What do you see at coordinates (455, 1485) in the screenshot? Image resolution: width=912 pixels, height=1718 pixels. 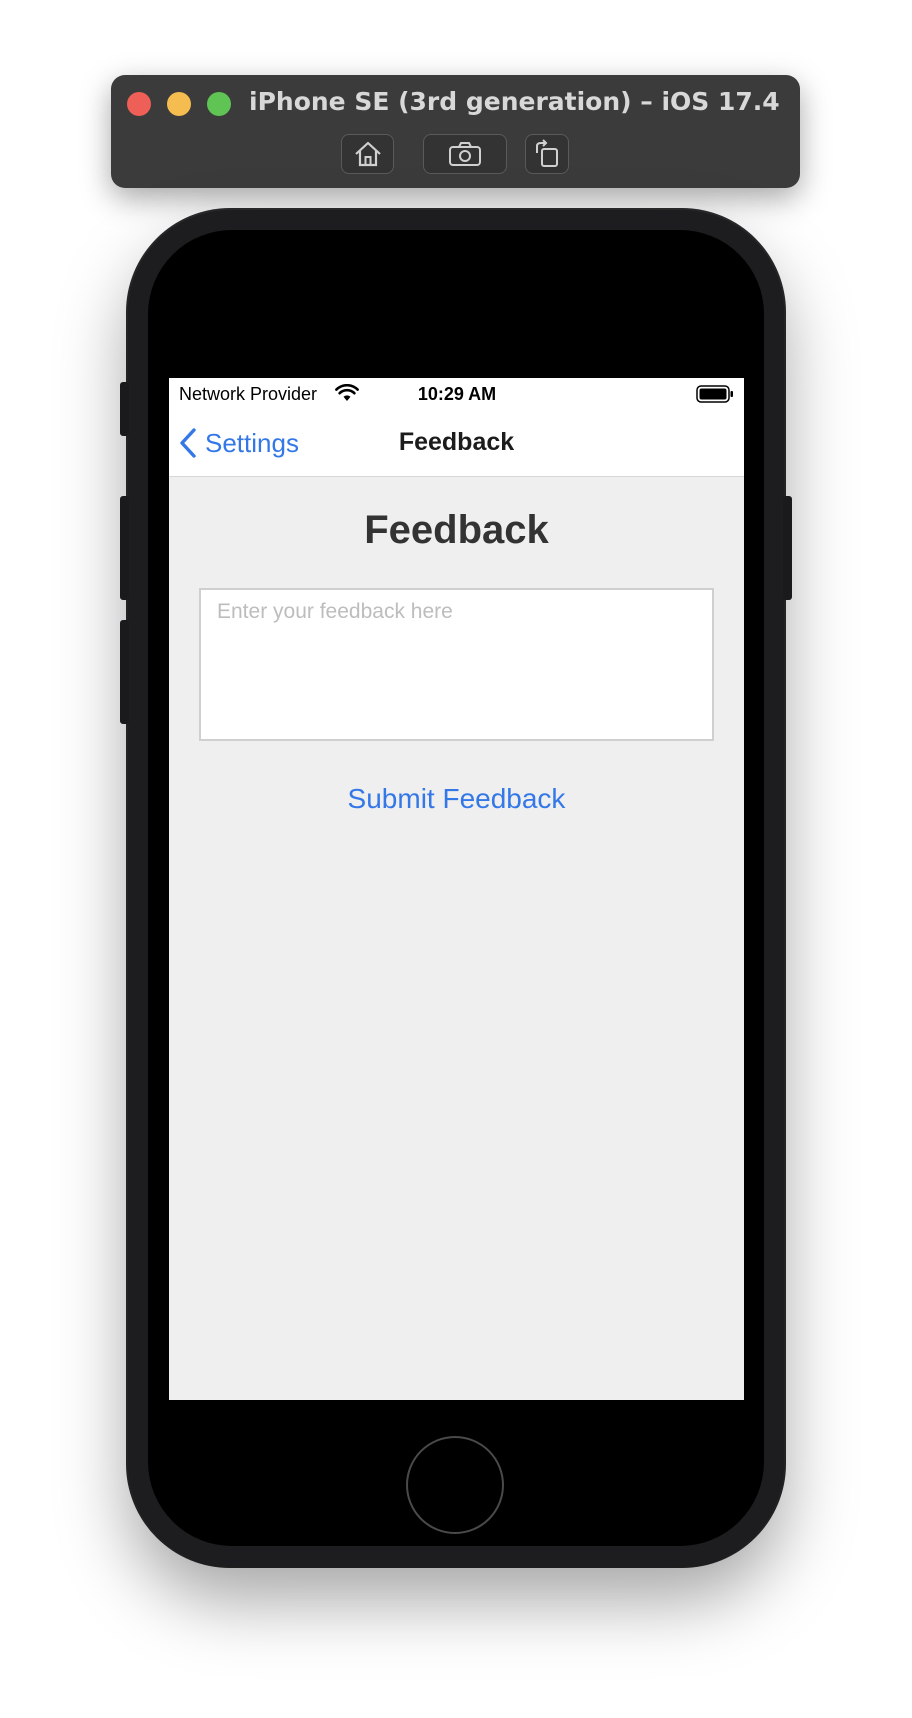 I see `home-button` at bounding box center [455, 1485].